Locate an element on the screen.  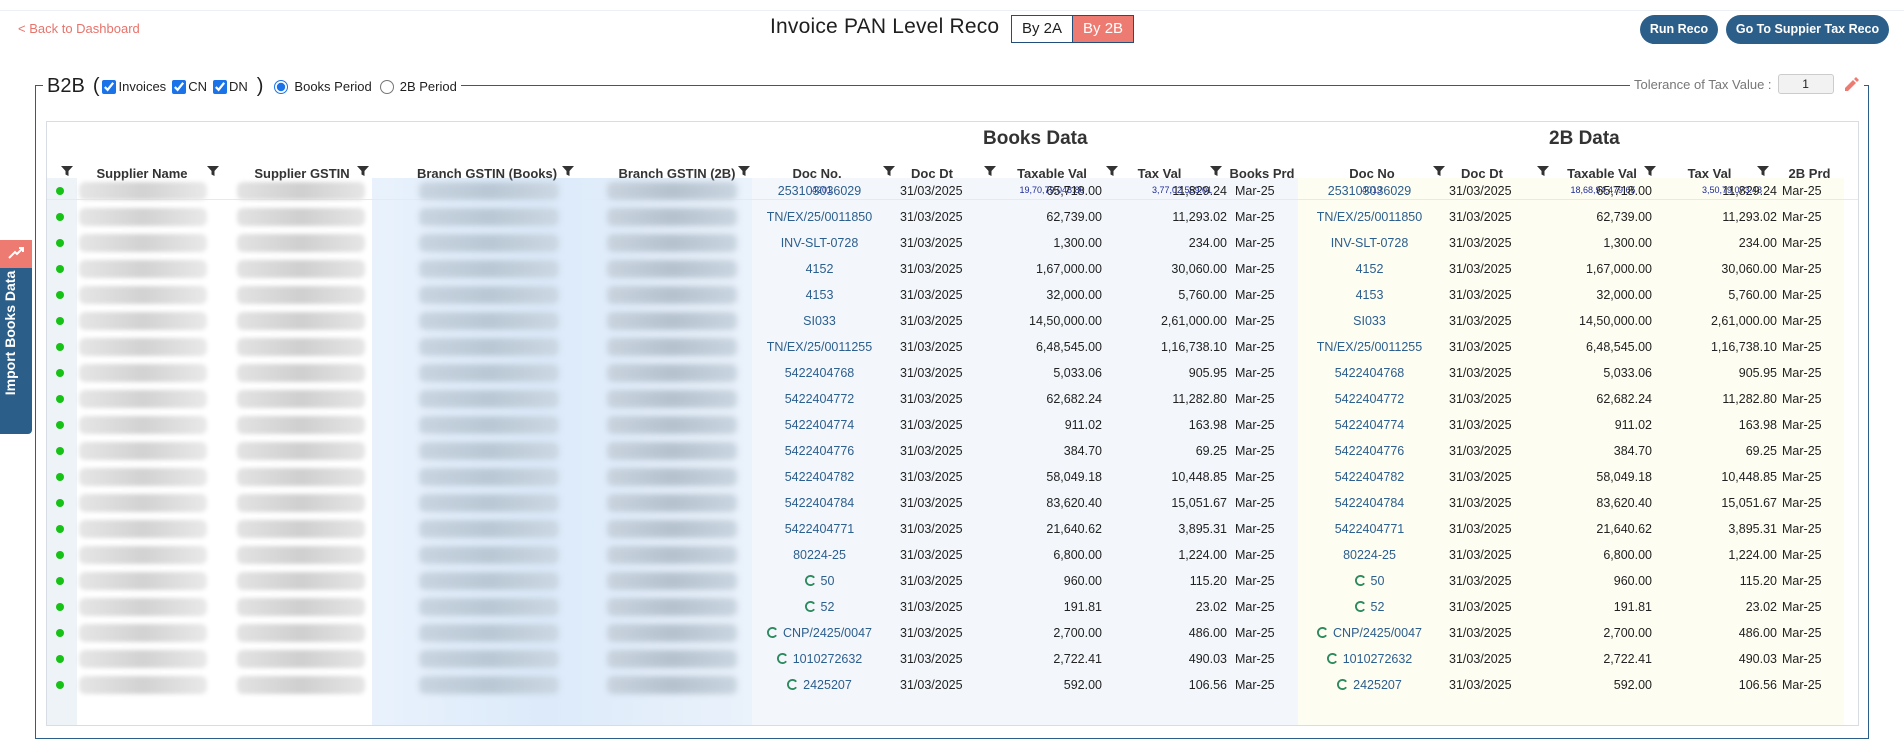
books-doc-link: 4152 is located at coordinates (820, 269).